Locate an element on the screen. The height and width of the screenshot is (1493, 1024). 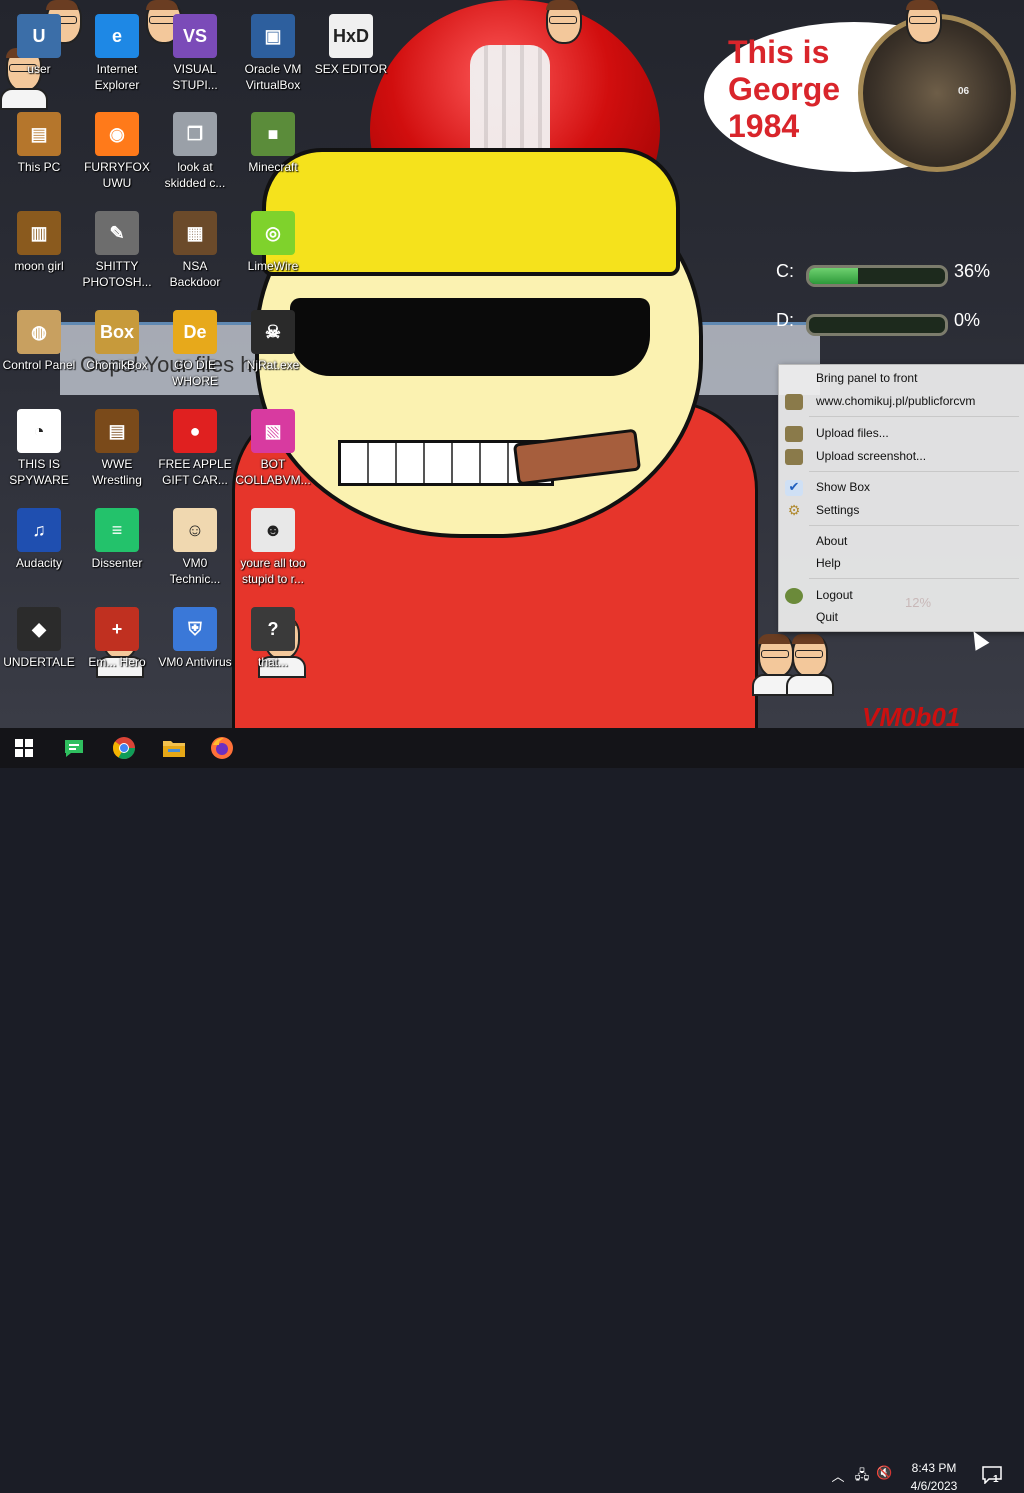
go-die-whore-icon: De is located at coordinates (195, 332).